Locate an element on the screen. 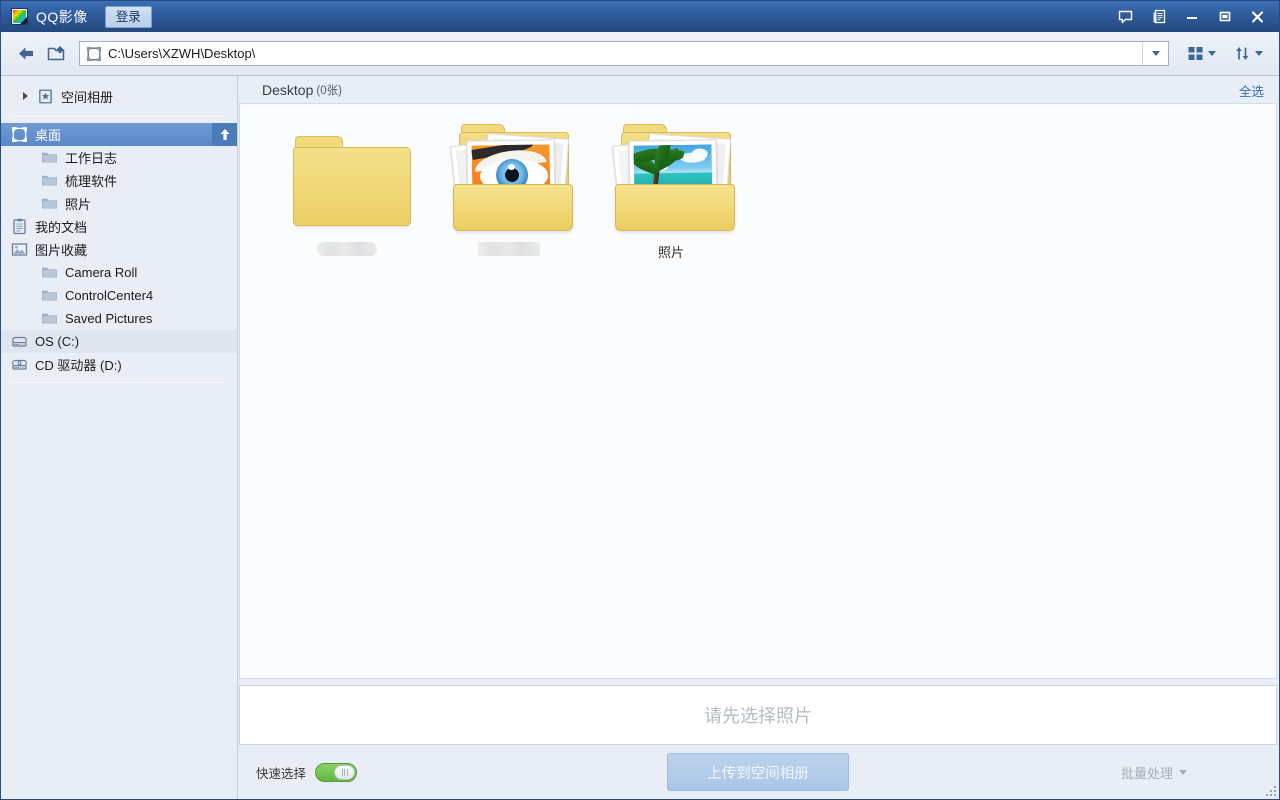 Image resolution: width=1280 pixels, height=800 pixels. sidebar-item-desktop: 桌面 is located at coordinates (119, 134).